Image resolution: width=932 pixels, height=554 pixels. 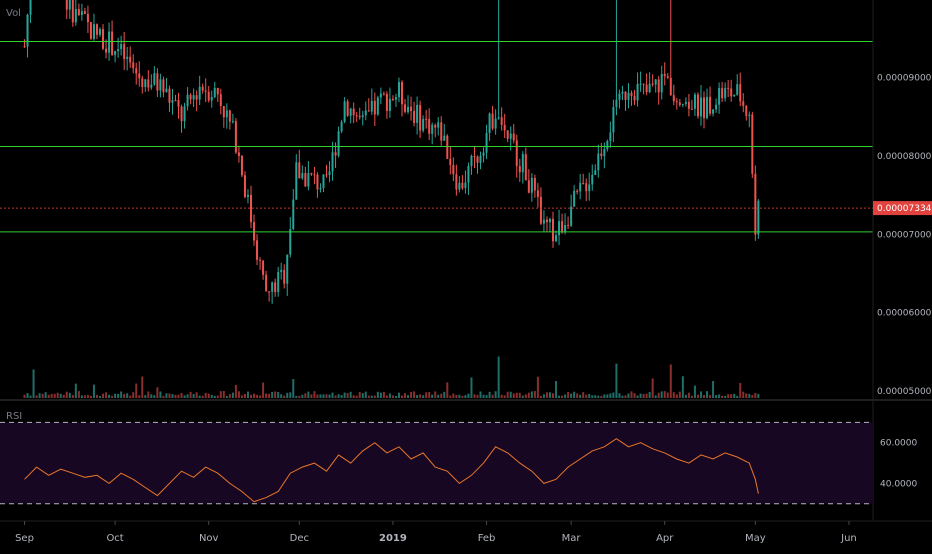 I want to click on time-tick-label: Sep, so click(x=24, y=538).